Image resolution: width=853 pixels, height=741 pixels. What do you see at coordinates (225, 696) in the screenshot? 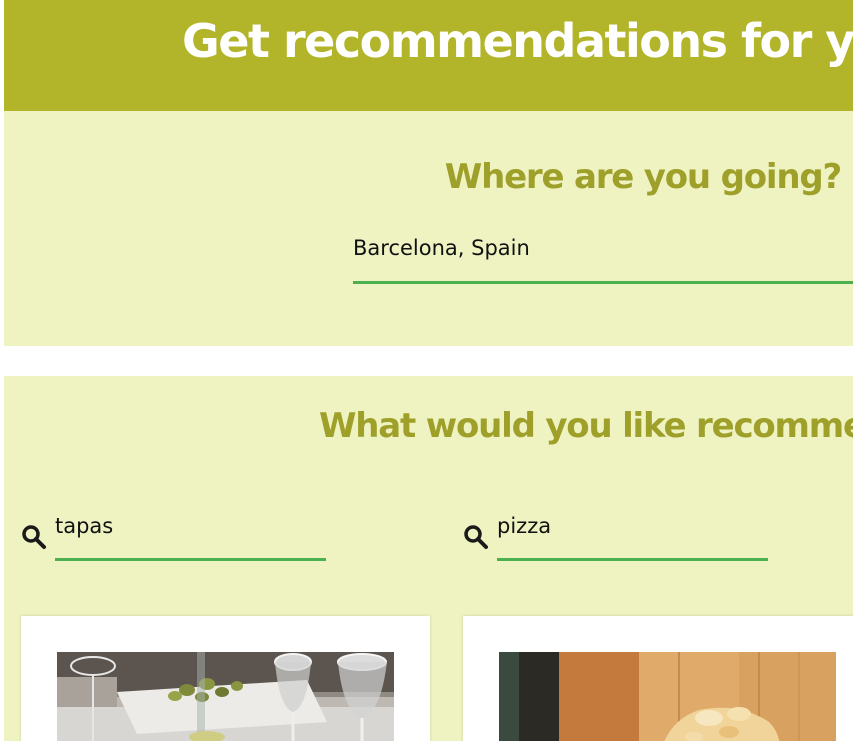
I see `tapas-photo` at bounding box center [225, 696].